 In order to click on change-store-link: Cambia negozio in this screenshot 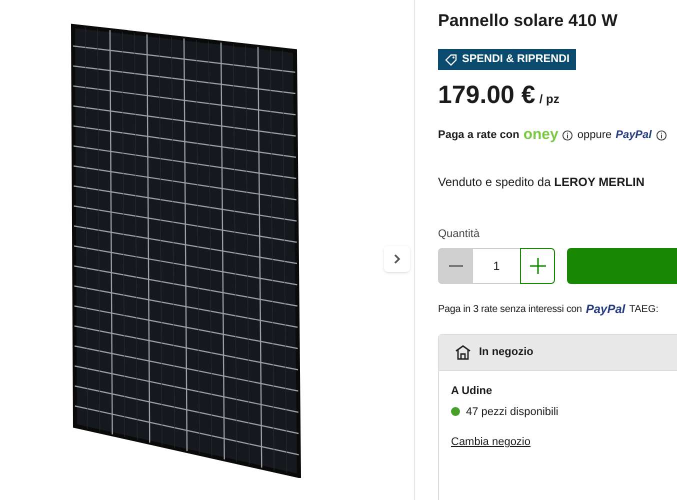, I will do `click(490, 442)`.